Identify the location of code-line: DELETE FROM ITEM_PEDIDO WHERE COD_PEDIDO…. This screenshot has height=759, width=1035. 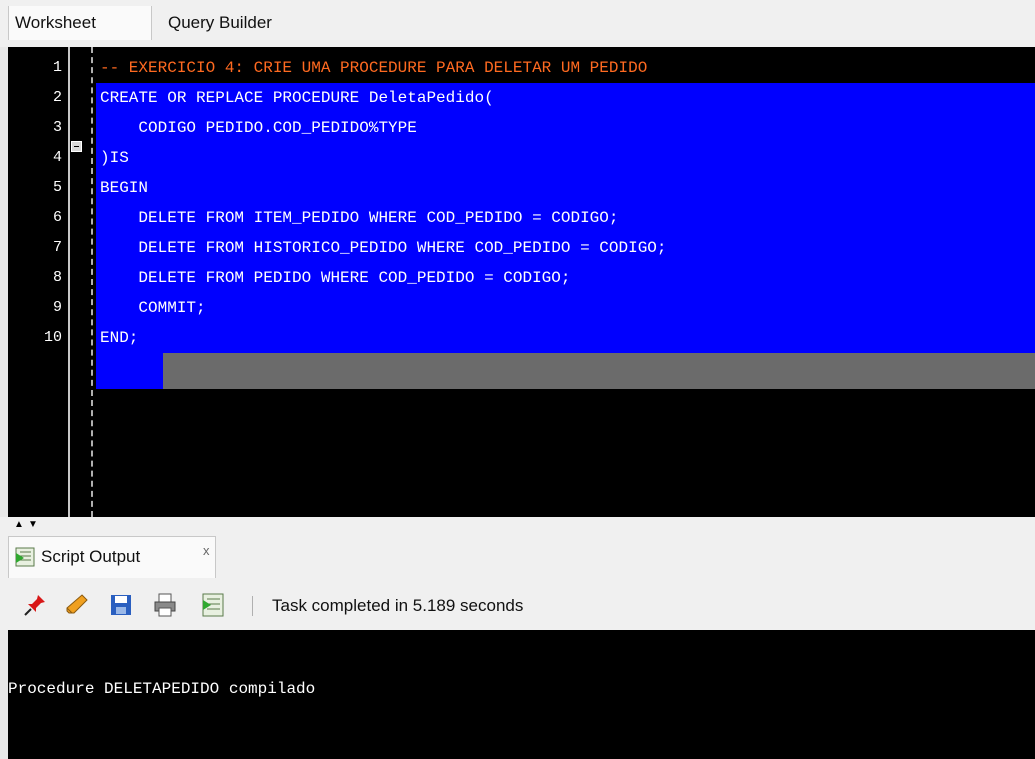
(359, 218).